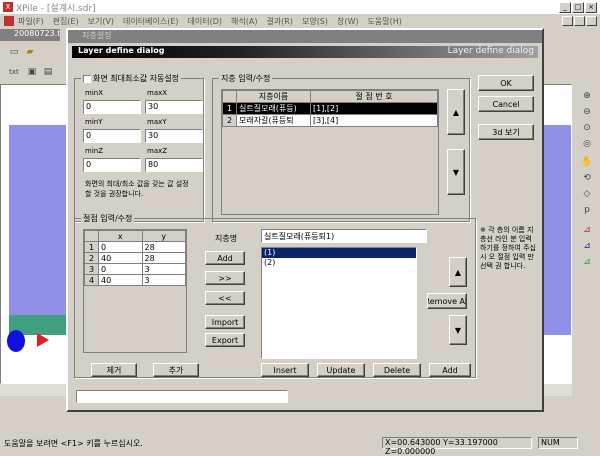  Describe the element at coordinates (578, 7) in the screenshot. I see `maximize-button: □` at that location.